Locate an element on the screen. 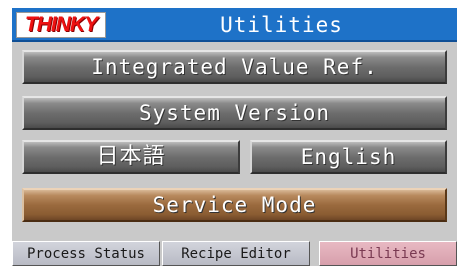 This screenshot has height=268, width=463. bottom-tab-bar: Process Status Recipe Editor Utilities is located at coordinates (234, 253).